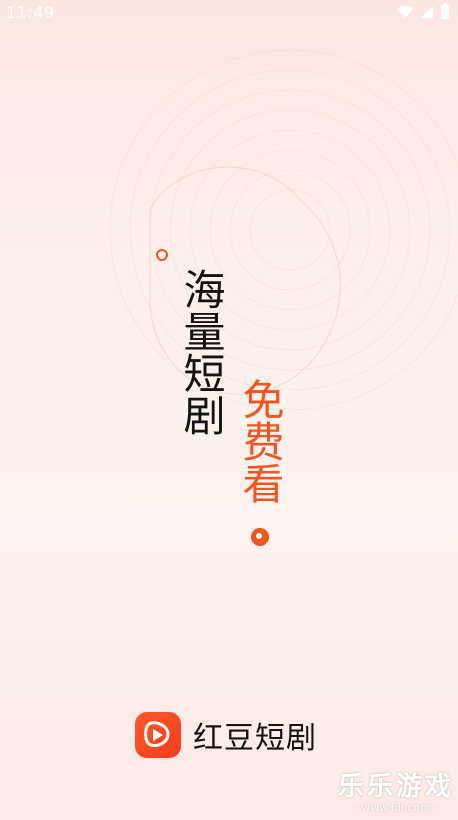 This screenshot has height=820, width=458. Describe the element at coordinates (260, 441) in the screenshot. I see `slogan-line-2: 免费看` at that location.